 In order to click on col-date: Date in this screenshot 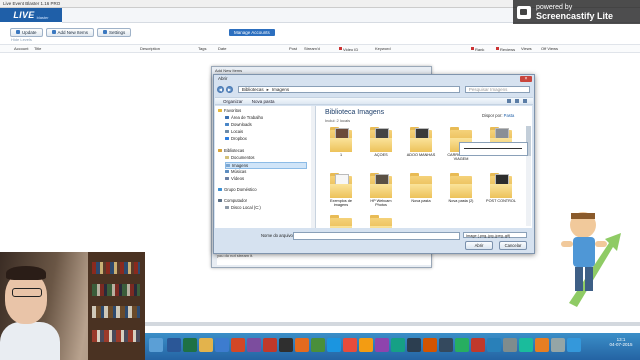, I will do `click(222, 48)`.